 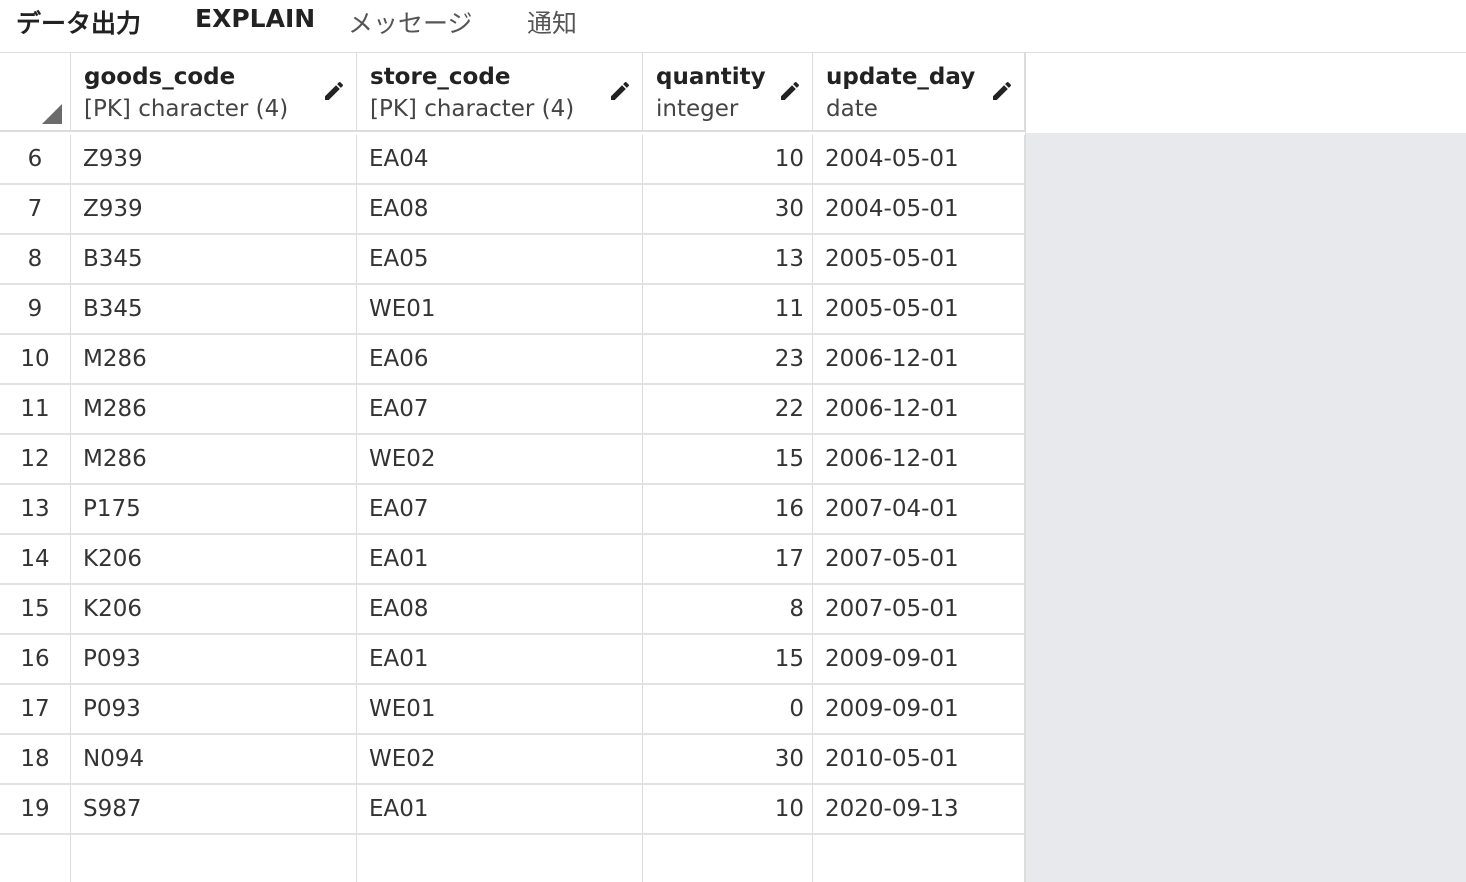 I want to click on cell-store-code: WE02, so click(x=500, y=760).